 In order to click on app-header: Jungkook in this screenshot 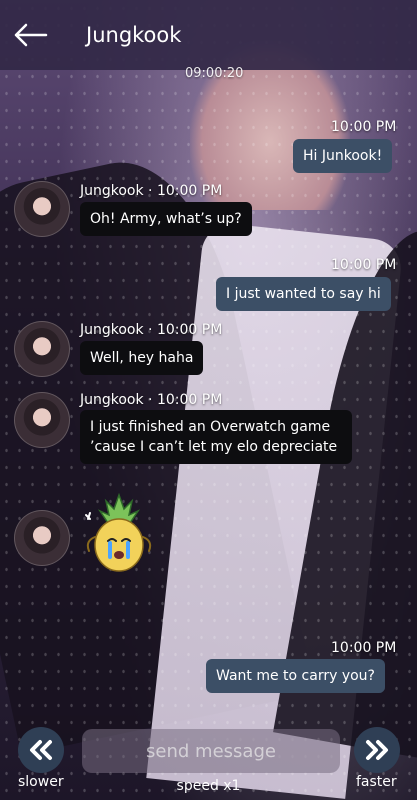, I will do `click(208, 35)`.